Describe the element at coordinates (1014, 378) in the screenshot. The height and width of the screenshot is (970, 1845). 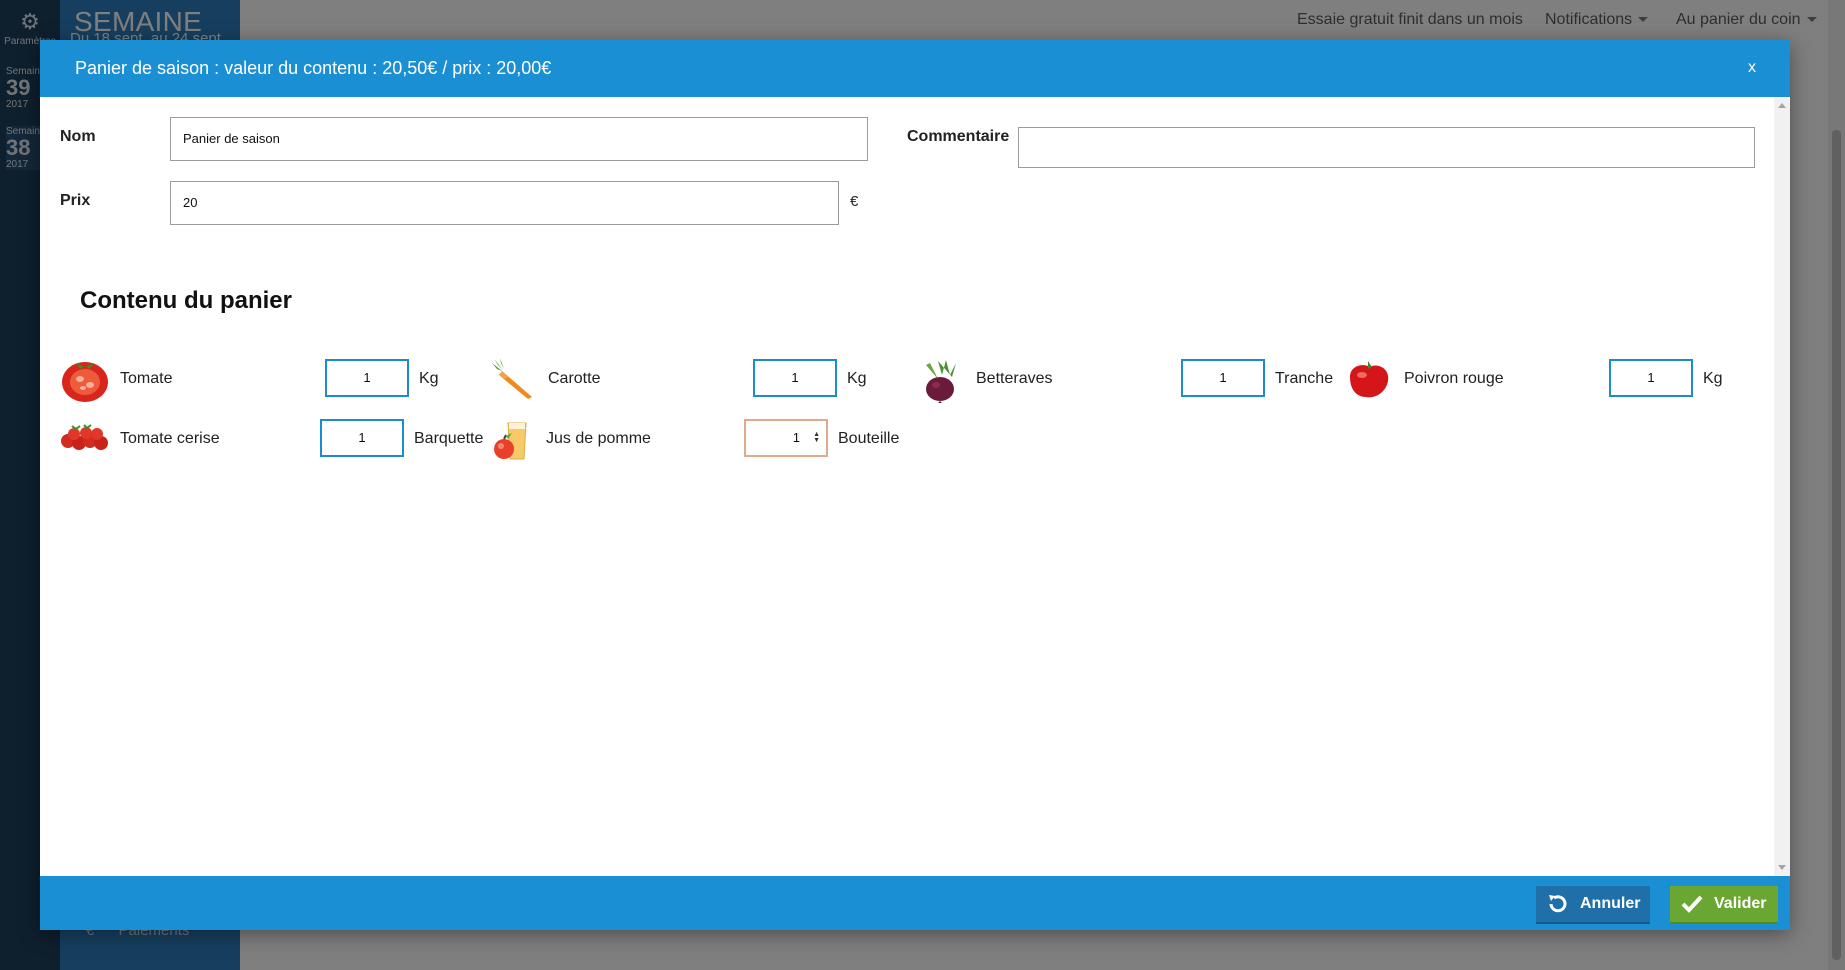
I see `item-name: Betteraves` at that location.